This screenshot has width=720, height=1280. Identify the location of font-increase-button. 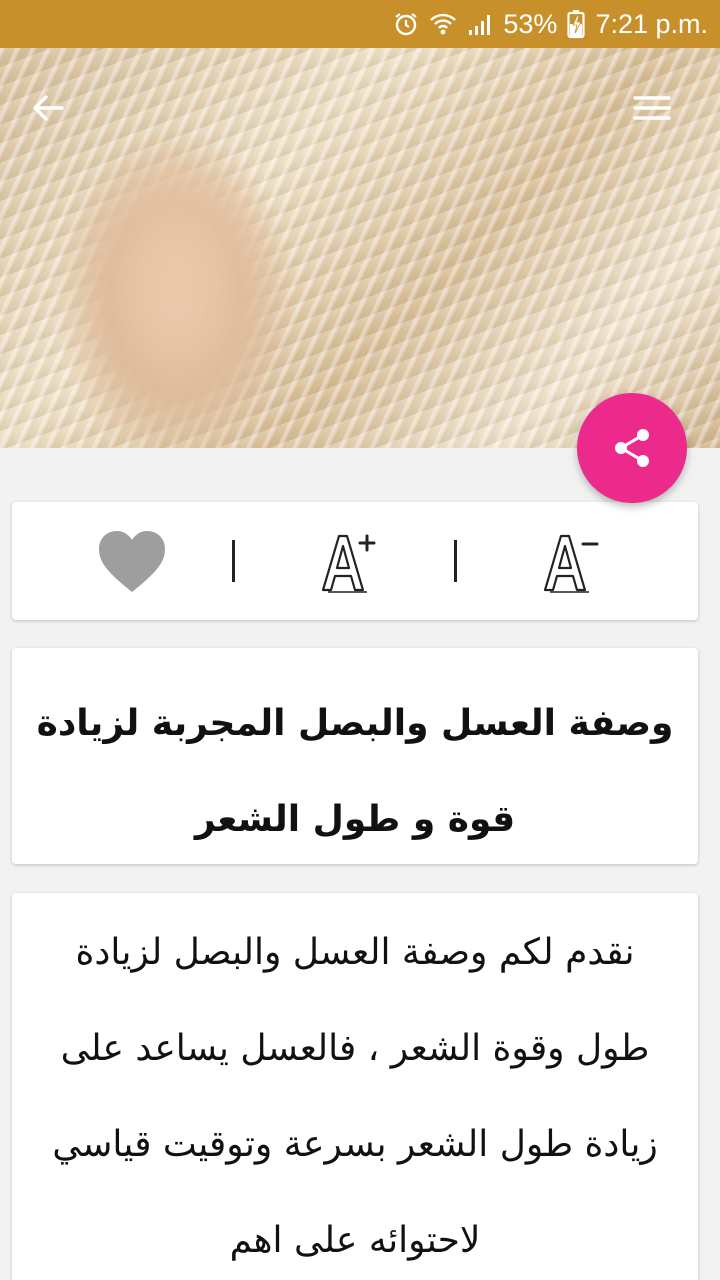
(350, 562).